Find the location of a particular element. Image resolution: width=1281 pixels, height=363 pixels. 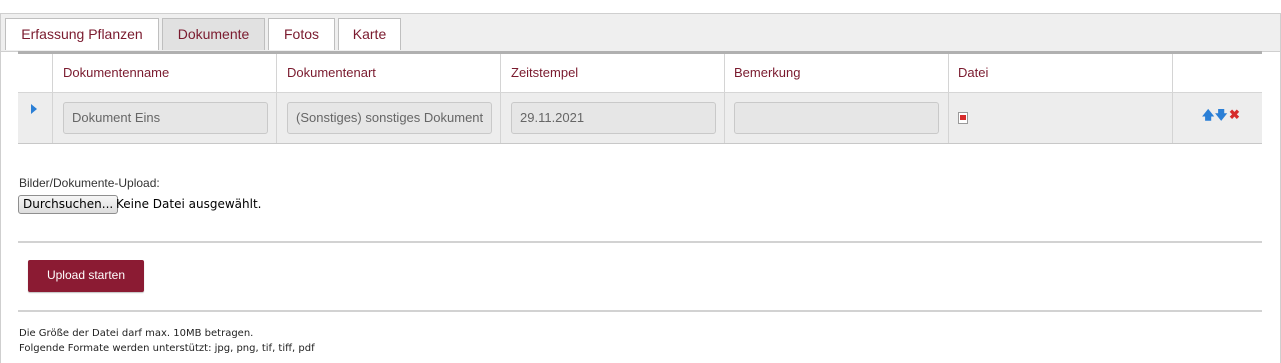

tab-erfassung-pflanzen: Erfassung Pflanzen is located at coordinates (82, 34).